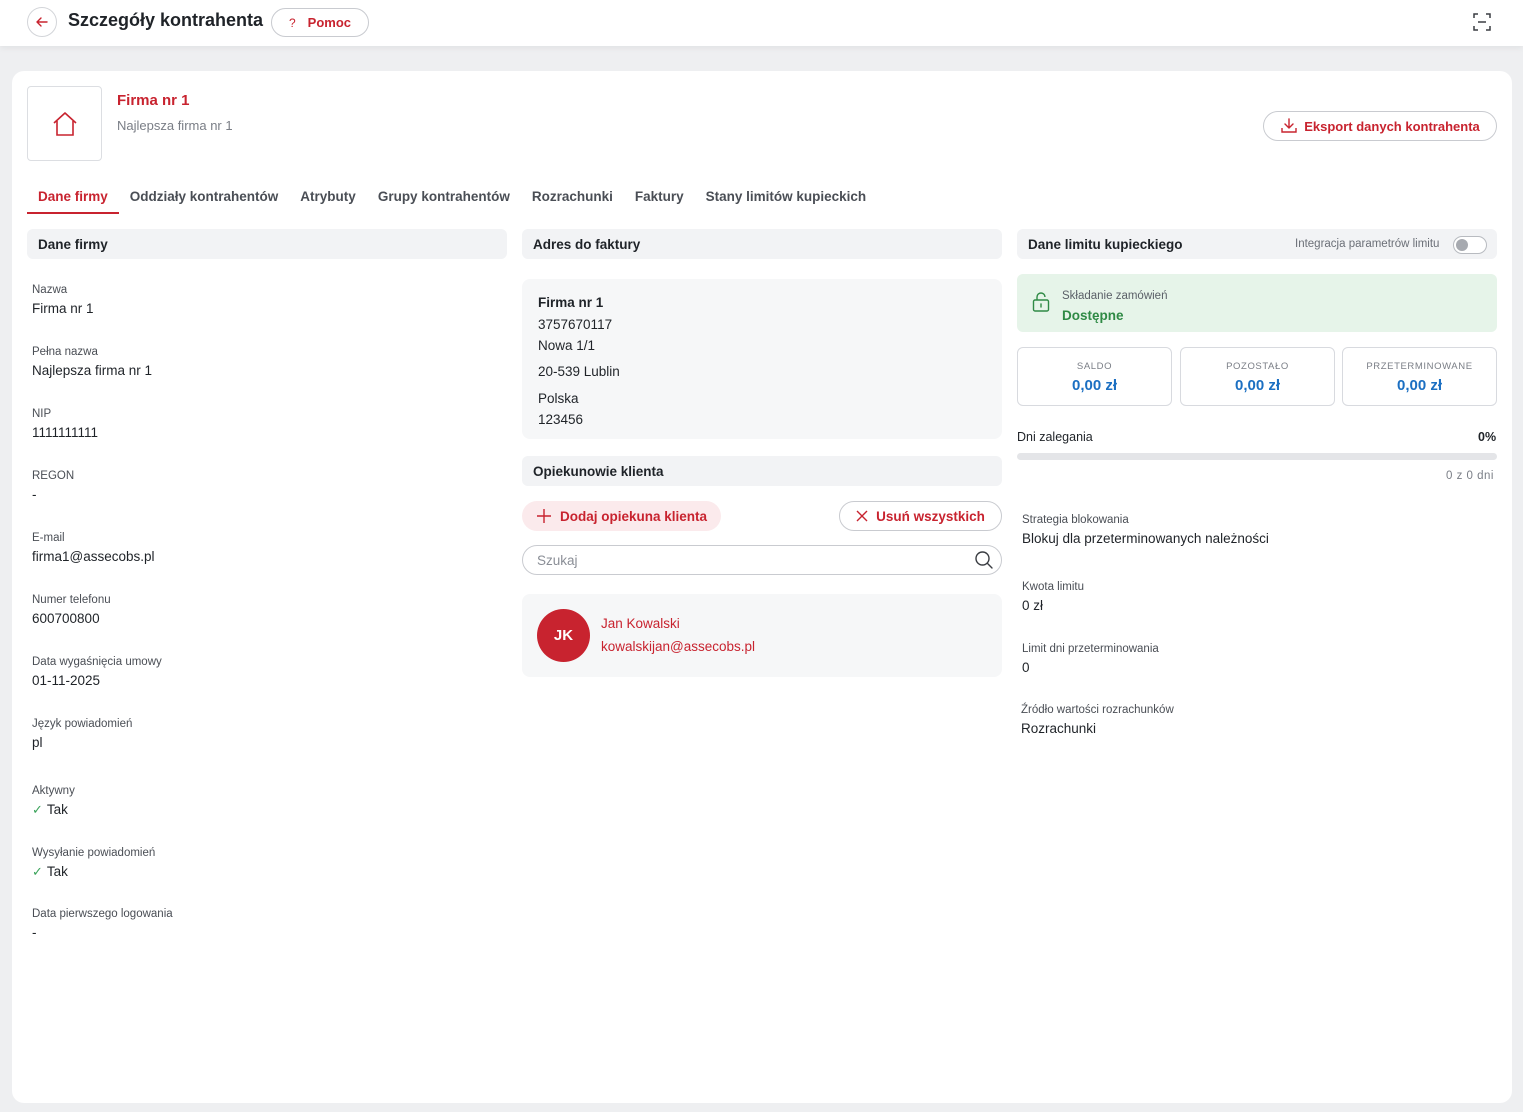  What do you see at coordinates (786, 197) in the screenshot?
I see `tab-credit-limits: Stany limitów kupieckich` at bounding box center [786, 197].